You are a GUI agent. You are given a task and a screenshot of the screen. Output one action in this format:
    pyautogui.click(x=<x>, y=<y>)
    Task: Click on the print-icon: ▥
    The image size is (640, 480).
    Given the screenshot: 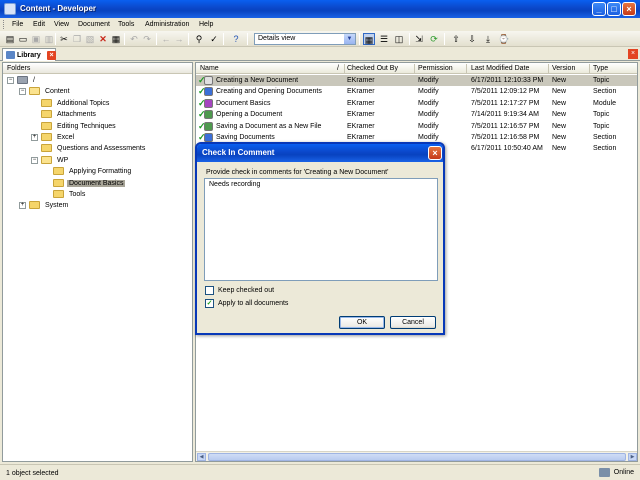 What is the action you would take?
    pyautogui.click(x=49, y=39)
    